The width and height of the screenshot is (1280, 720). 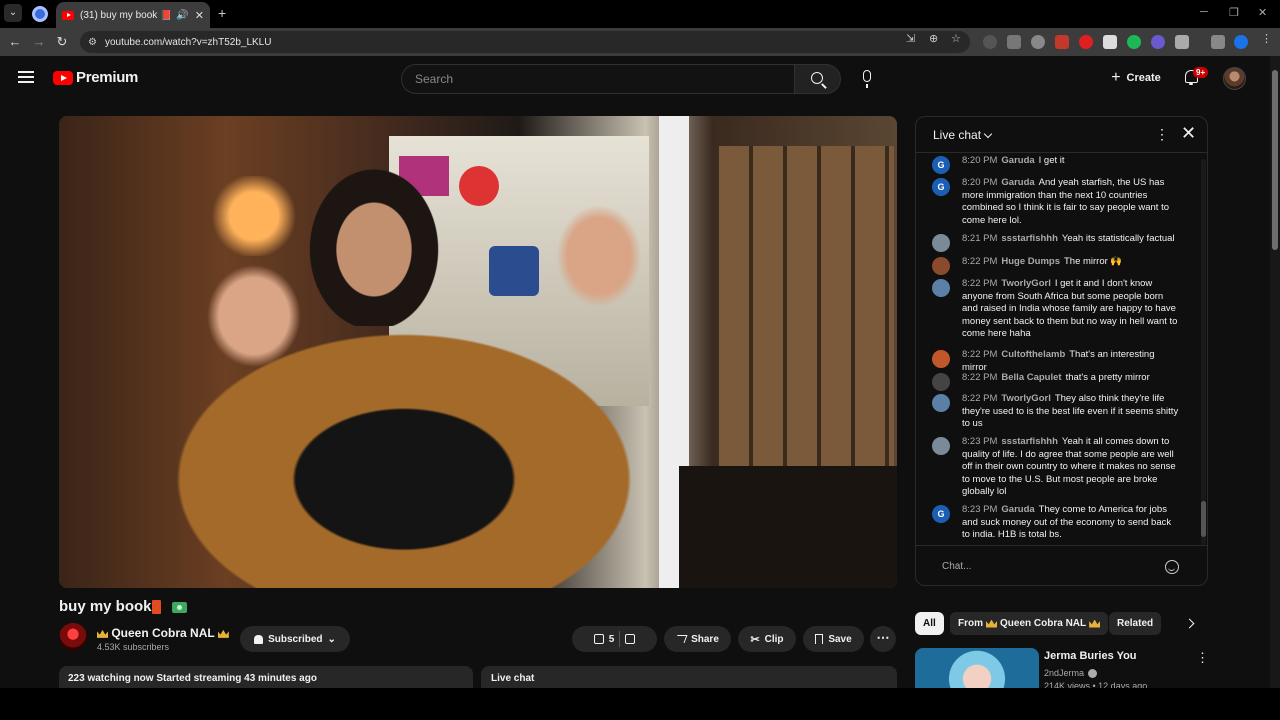 I want to click on pinned-tab-icon, so click(x=40, y=14).